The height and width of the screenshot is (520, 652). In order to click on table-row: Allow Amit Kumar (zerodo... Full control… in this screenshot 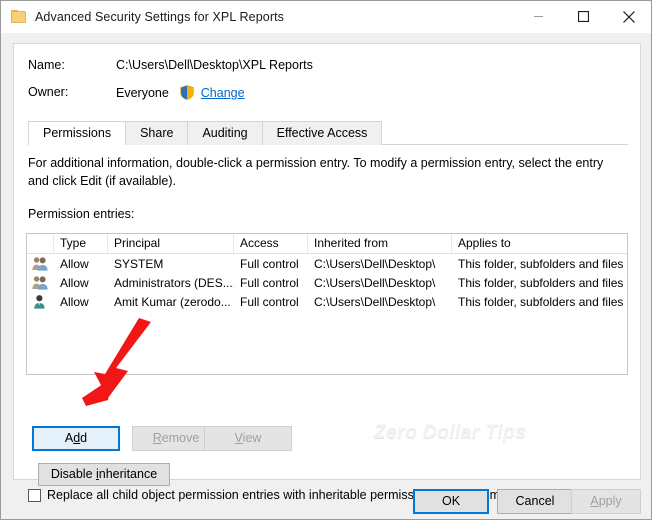, I will do `click(327, 301)`.